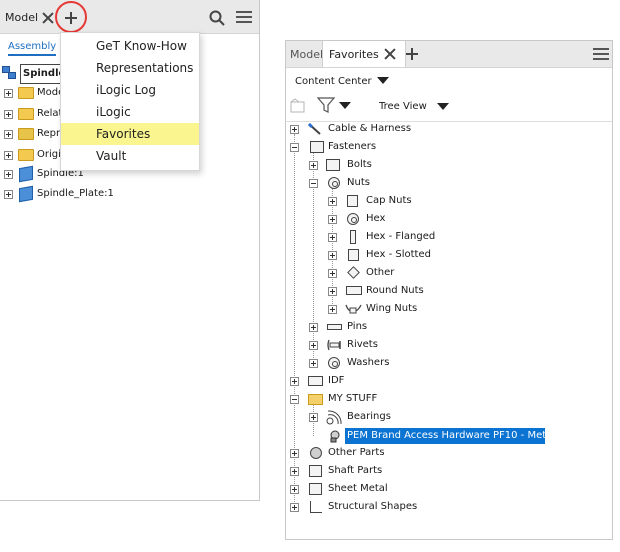  What do you see at coordinates (334, 183) in the screenshot?
I see `nut-icon` at bounding box center [334, 183].